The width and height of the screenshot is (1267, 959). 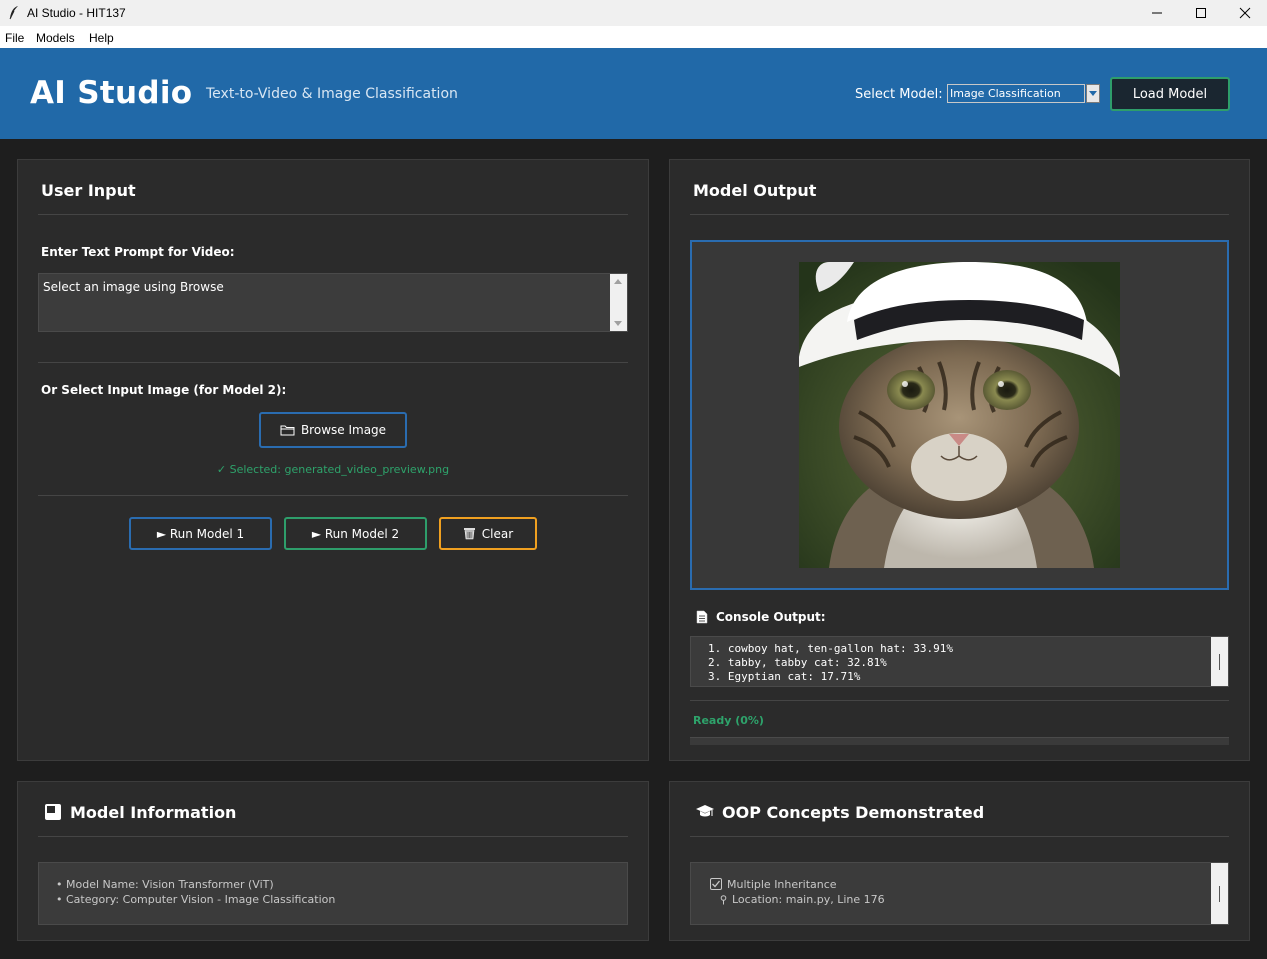 I want to click on clear-label: Clear, so click(x=497, y=533).